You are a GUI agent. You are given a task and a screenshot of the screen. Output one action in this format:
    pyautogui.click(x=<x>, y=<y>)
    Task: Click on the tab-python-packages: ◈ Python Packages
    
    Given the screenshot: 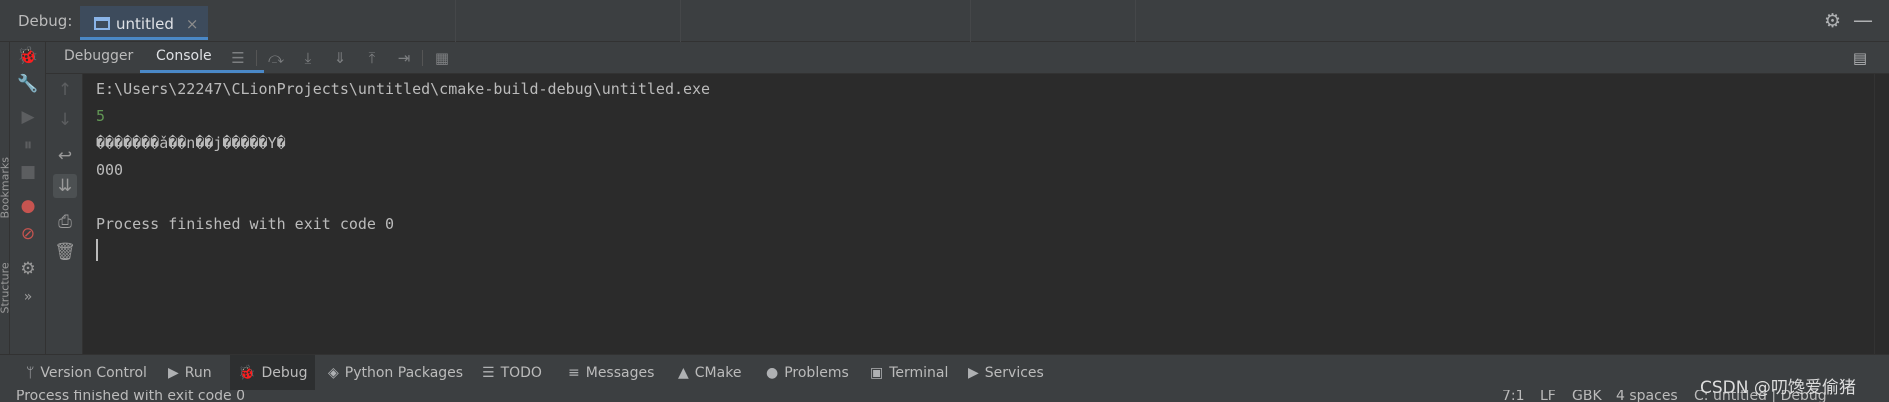 What is the action you would take?
    pyautogui.click(x=395, y=373)
    